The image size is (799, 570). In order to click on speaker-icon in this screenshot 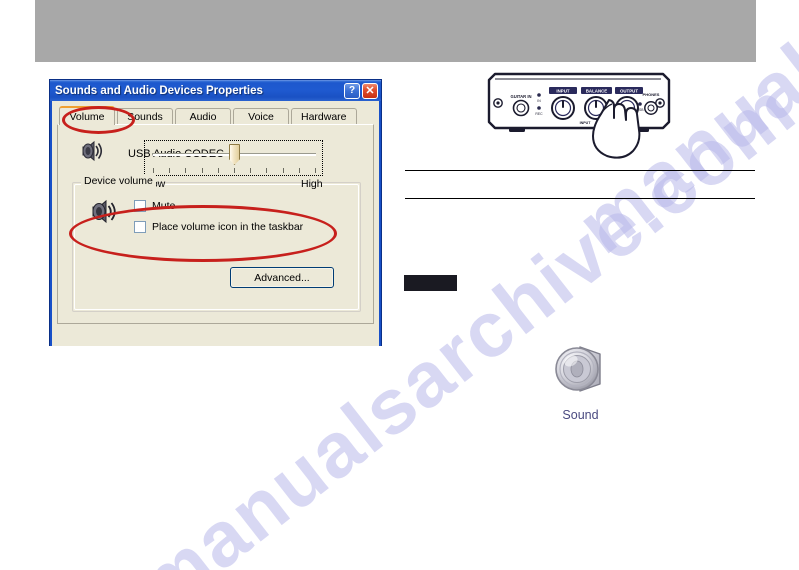, I will do `click(93, 153)`.